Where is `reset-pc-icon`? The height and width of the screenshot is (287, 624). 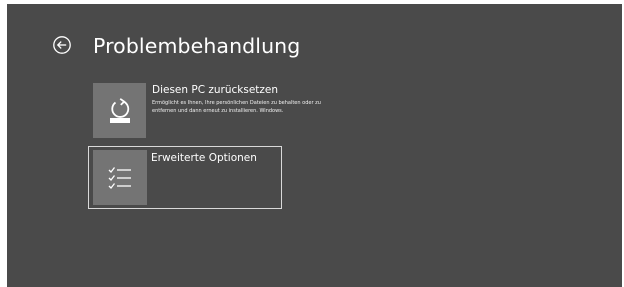 reset-pc-icon is located at coordinates (119, 110).